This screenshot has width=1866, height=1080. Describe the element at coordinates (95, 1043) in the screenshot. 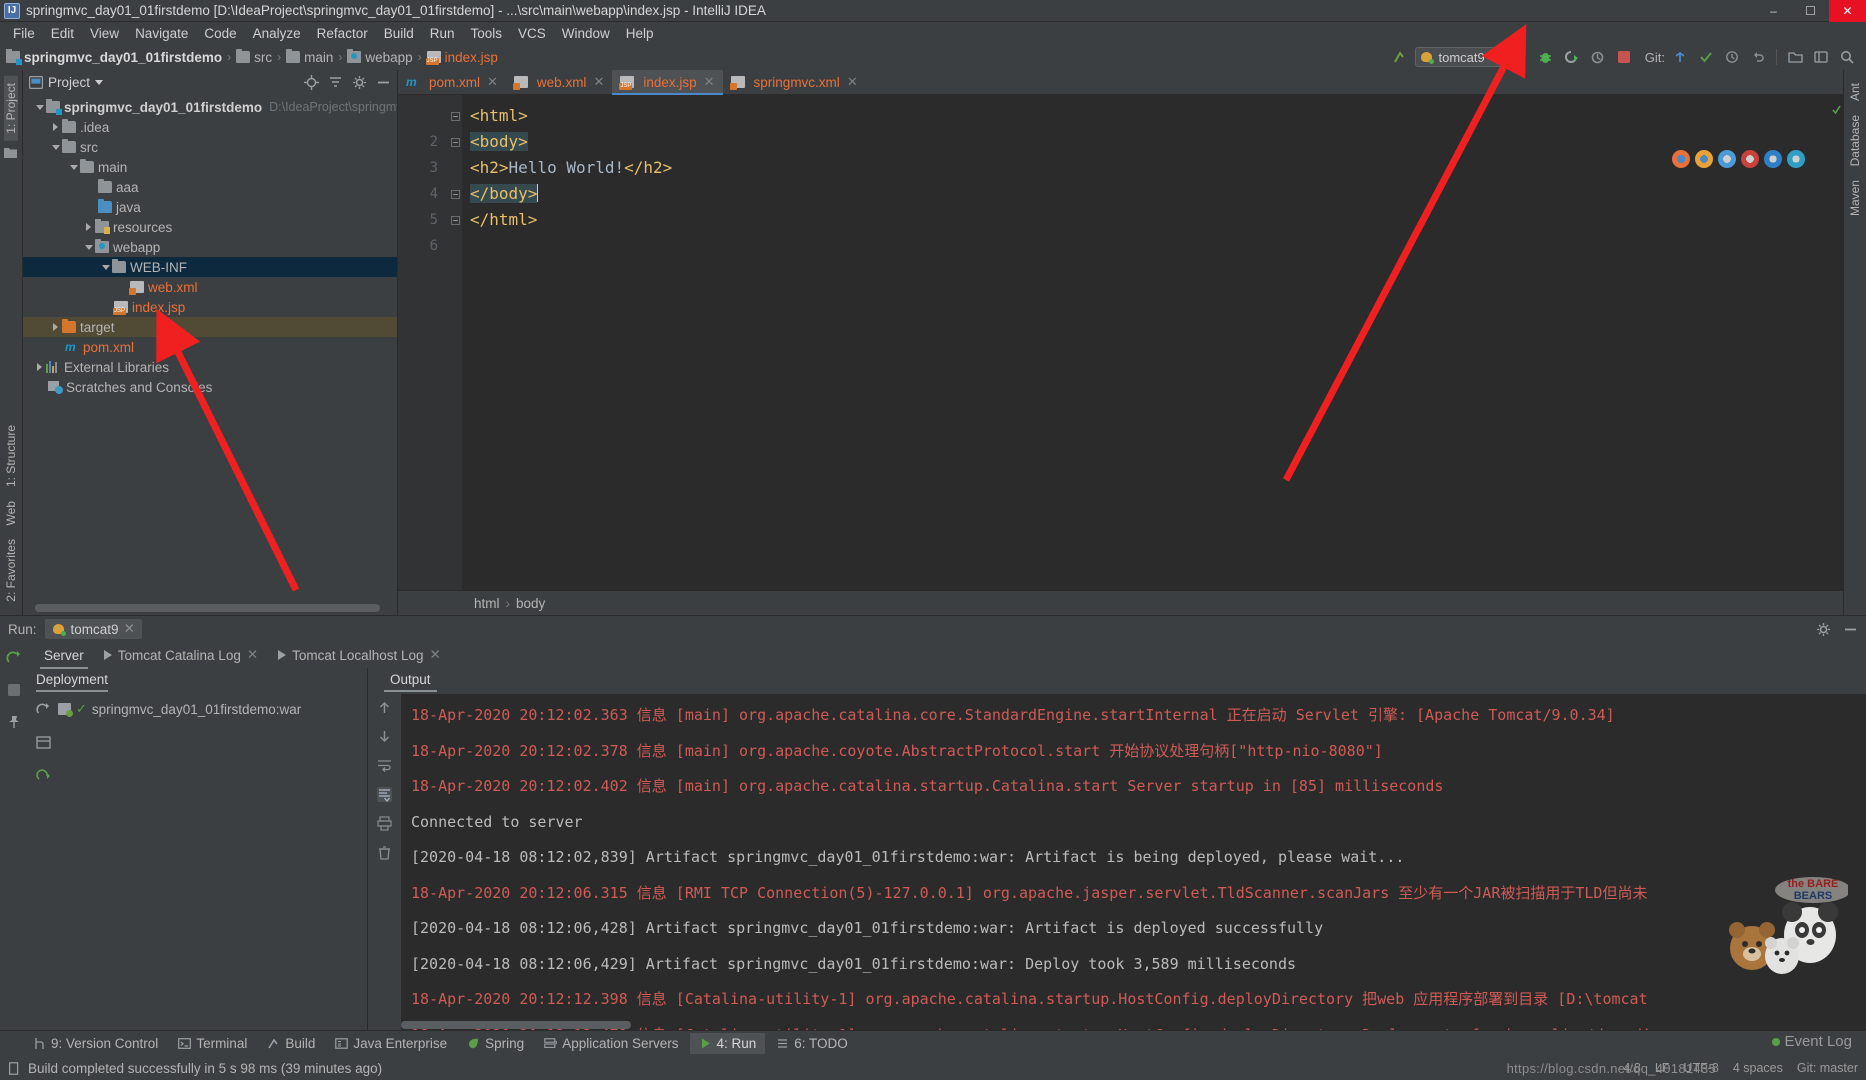

I see `toolwindow-version-control: 9: Version Control` at that location.